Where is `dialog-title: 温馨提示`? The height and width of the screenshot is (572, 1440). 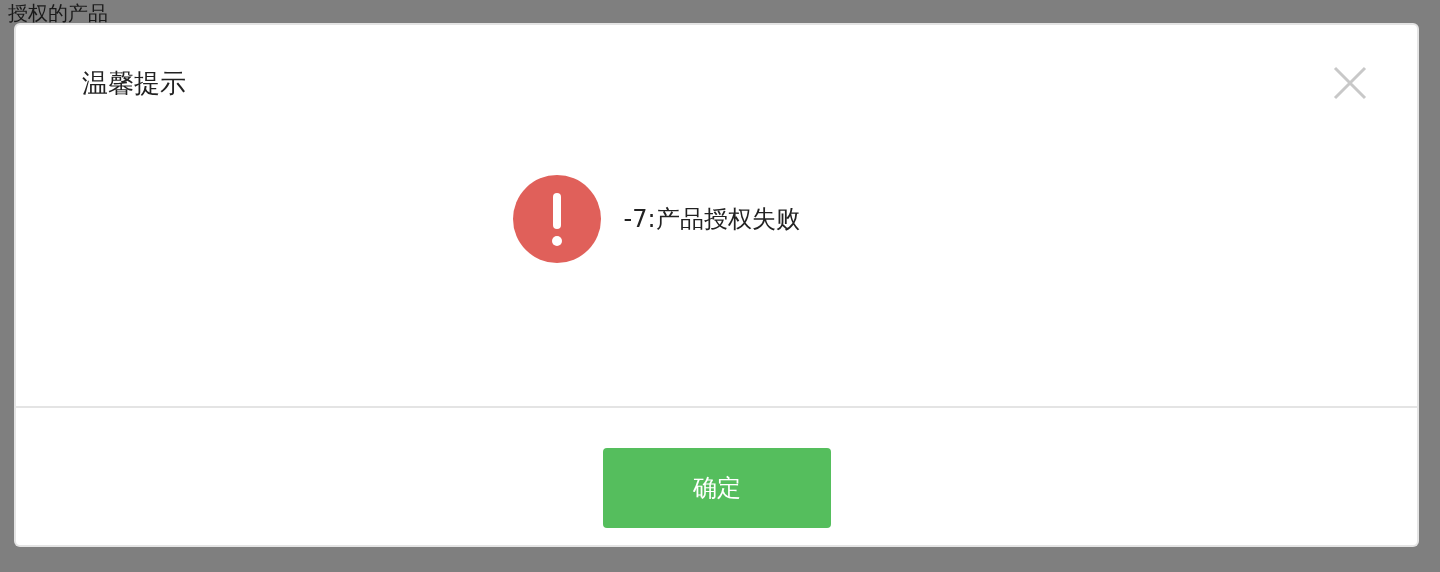
dialog-title: 温馨提示 is located at coordinates (134, 83).